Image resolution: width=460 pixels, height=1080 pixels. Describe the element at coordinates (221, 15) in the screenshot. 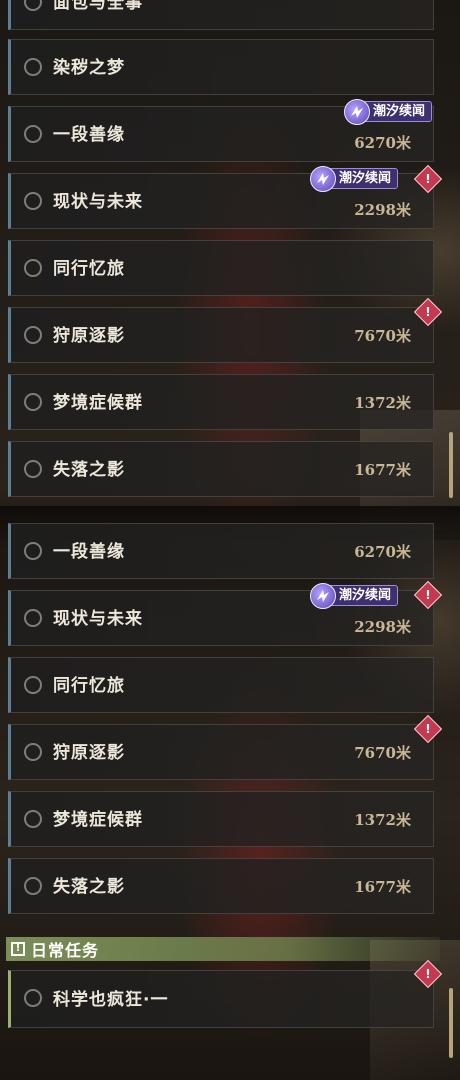

I see `quest-item: 面包与全事` at that location.